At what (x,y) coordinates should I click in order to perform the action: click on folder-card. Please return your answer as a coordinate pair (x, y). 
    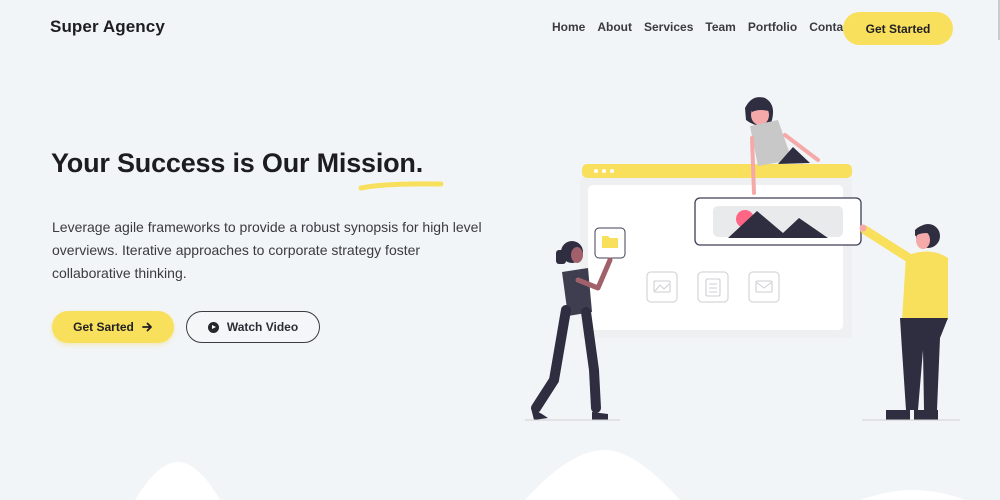
    Looking at the image, I should click on (610, 243).